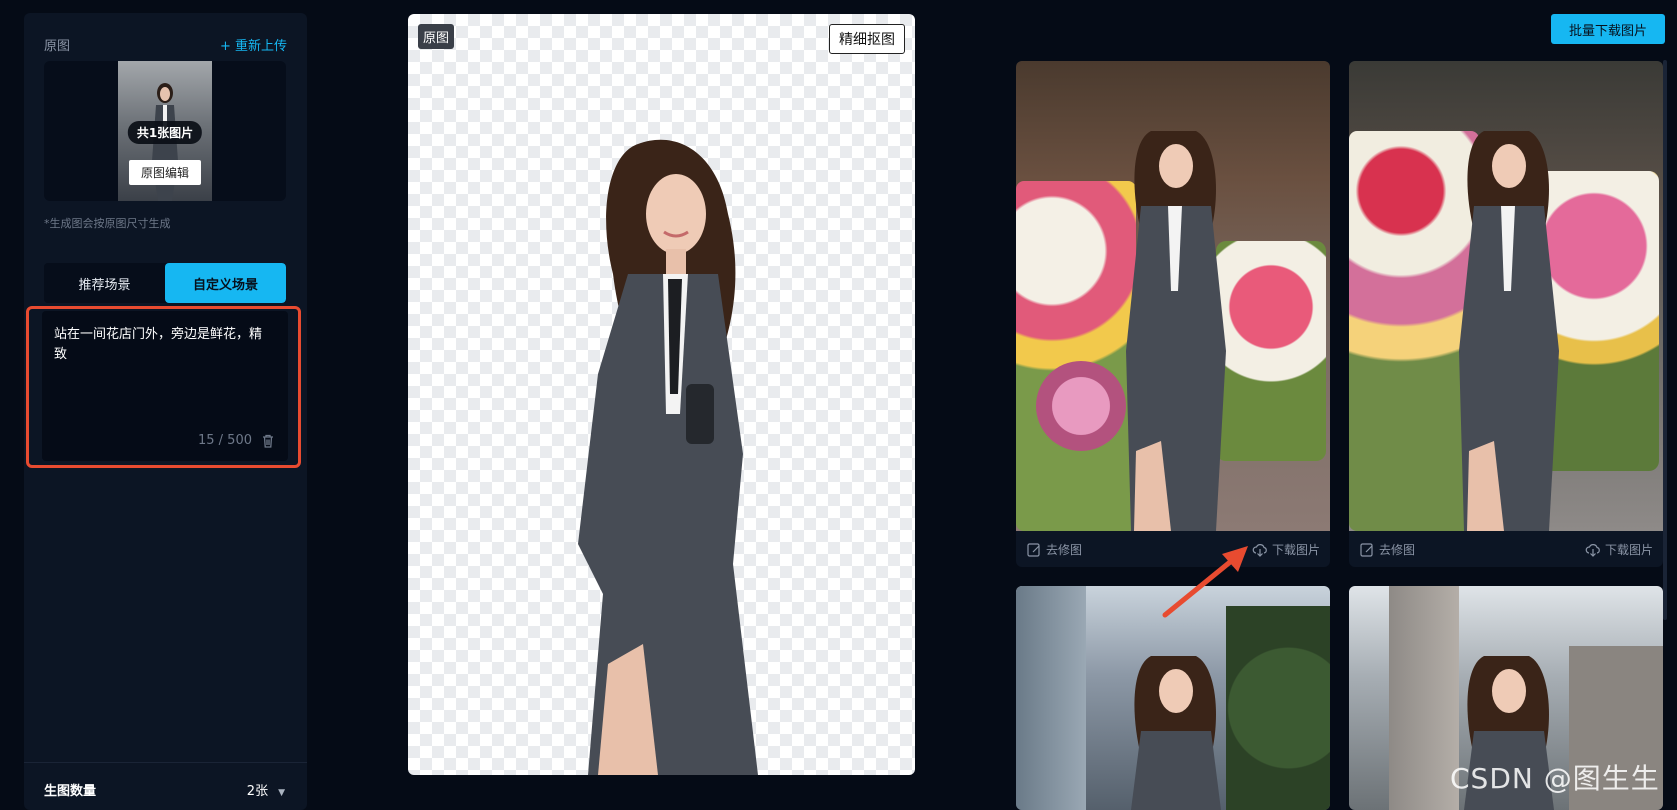 This screenshot has height=810, width=1677. I want to click on original-thumbnail: 共1张图片 原图编辑, so click(165, 131).